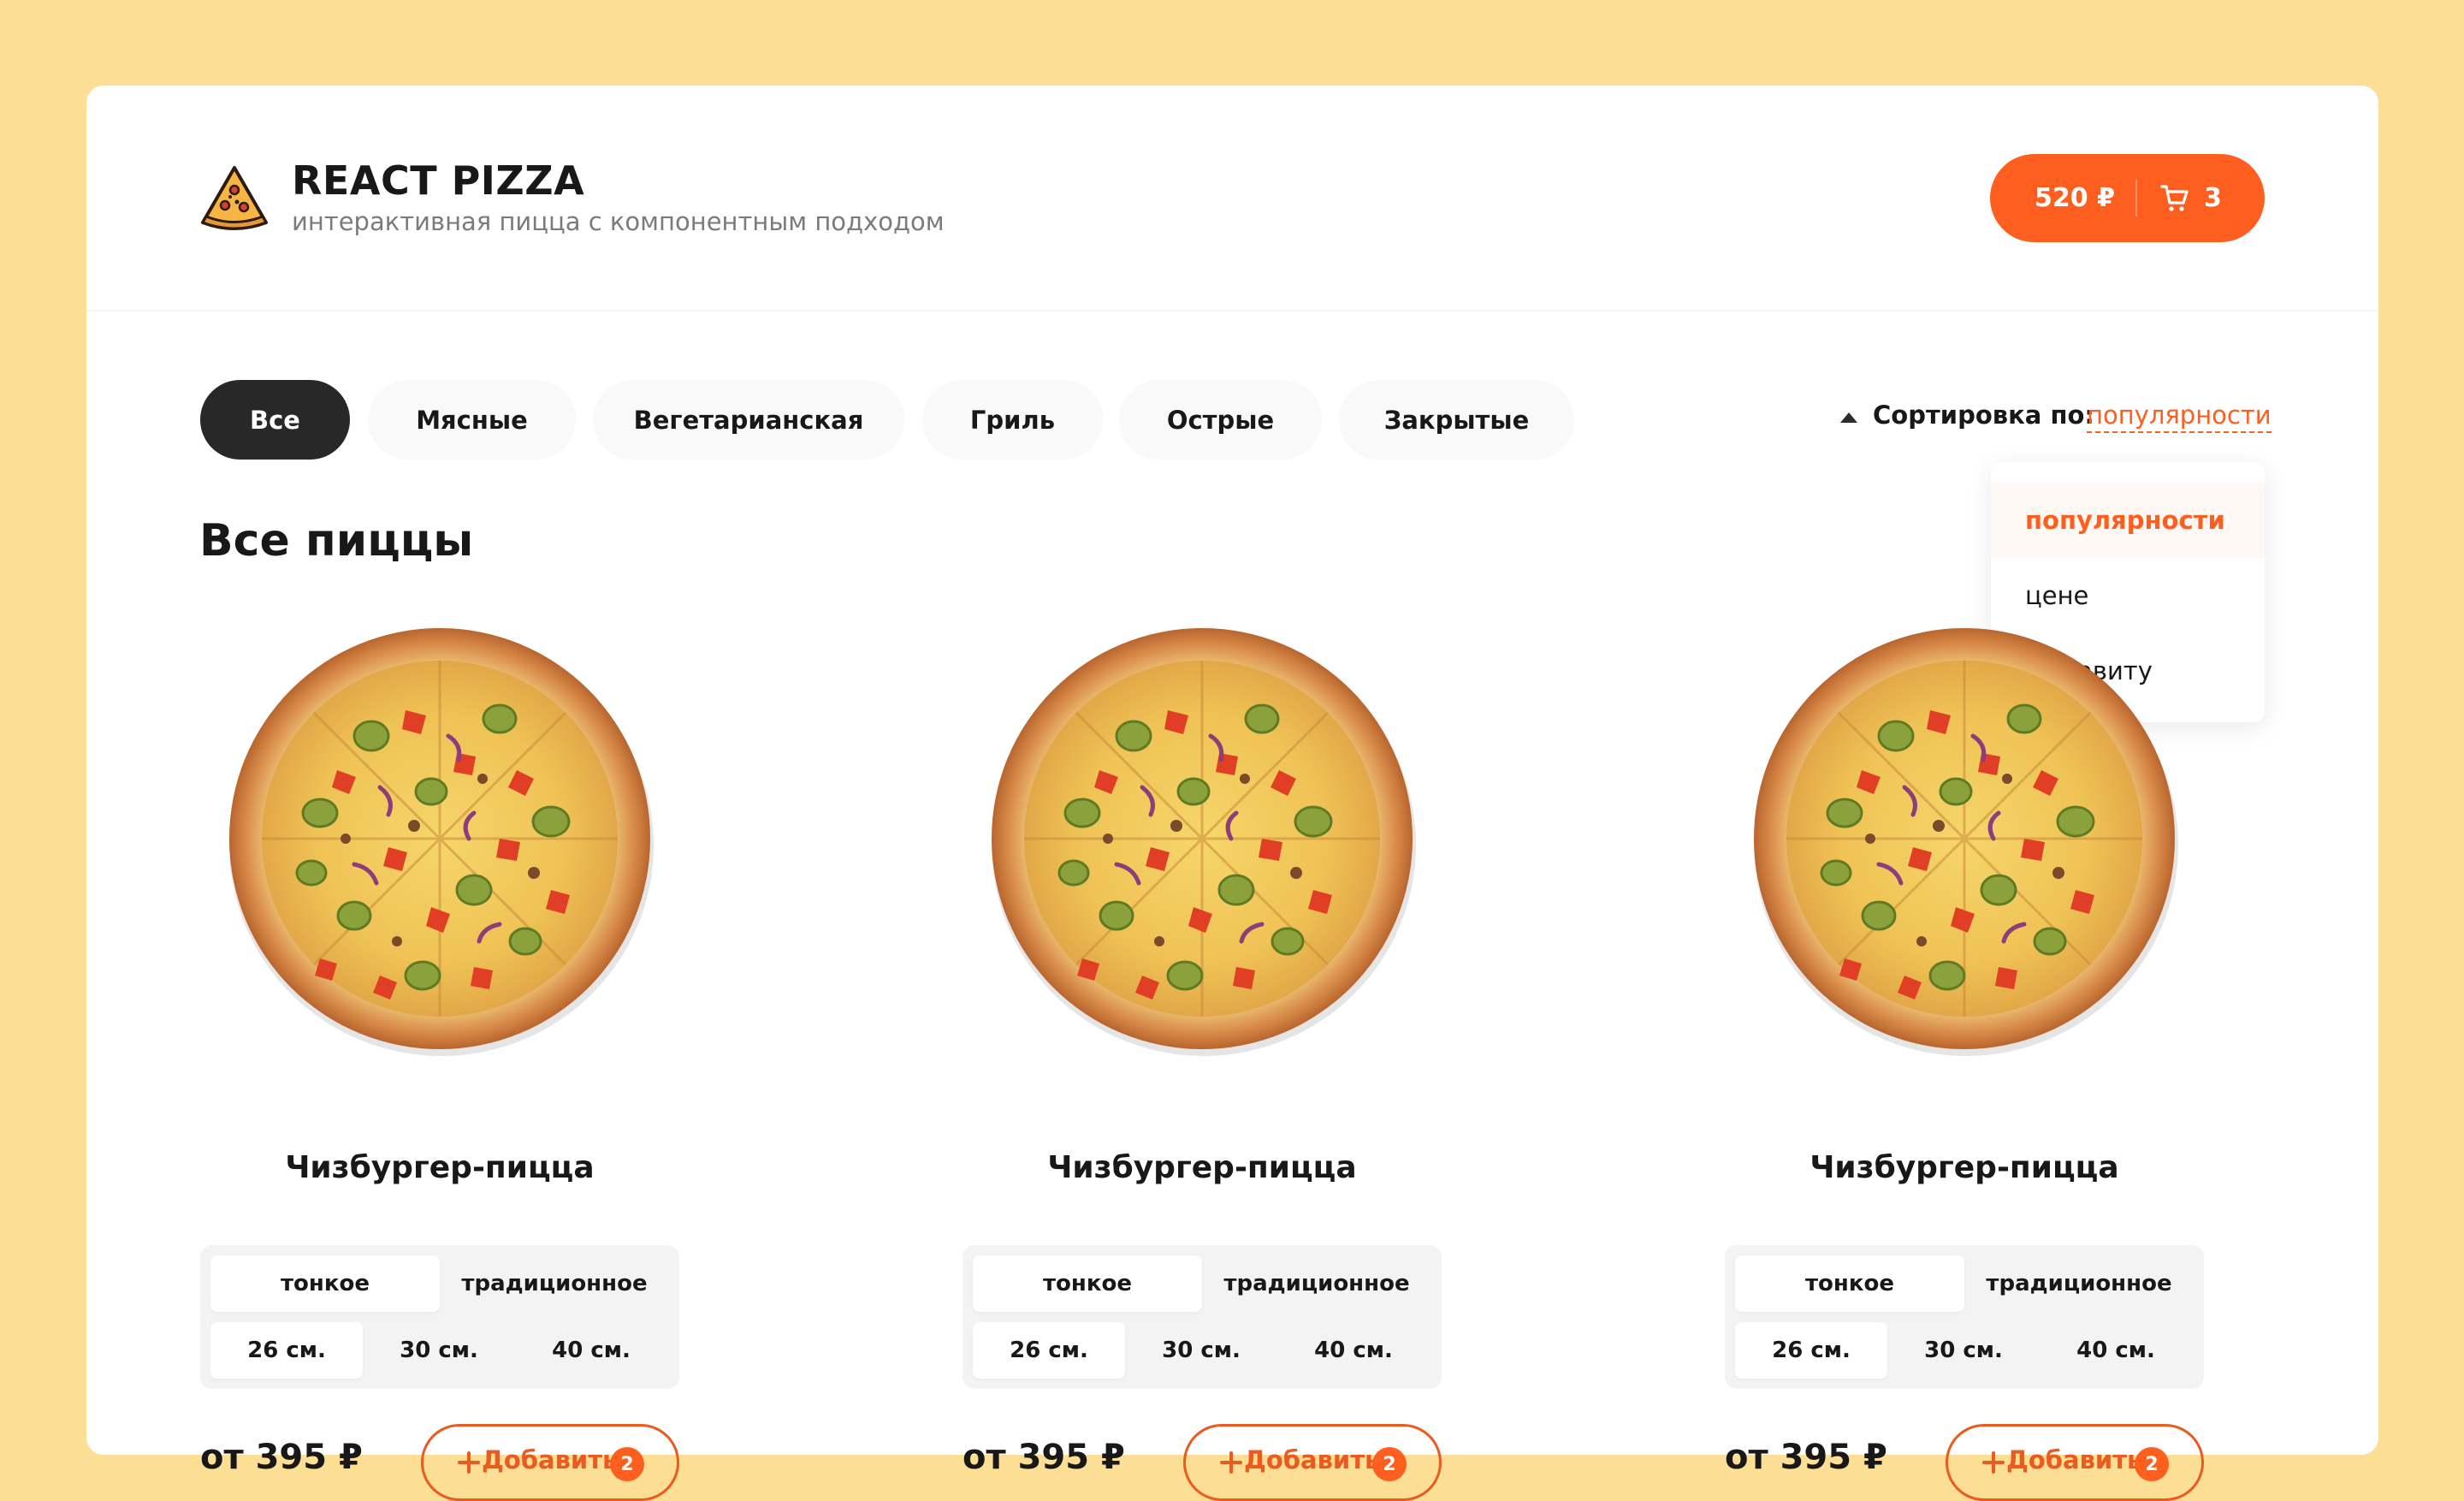 The image size is (2464, 1501). What do you see at coordinates (1220, 420) in the screenshot?
I see `category-spicy: Острые` at bounding box center [1220, 420].